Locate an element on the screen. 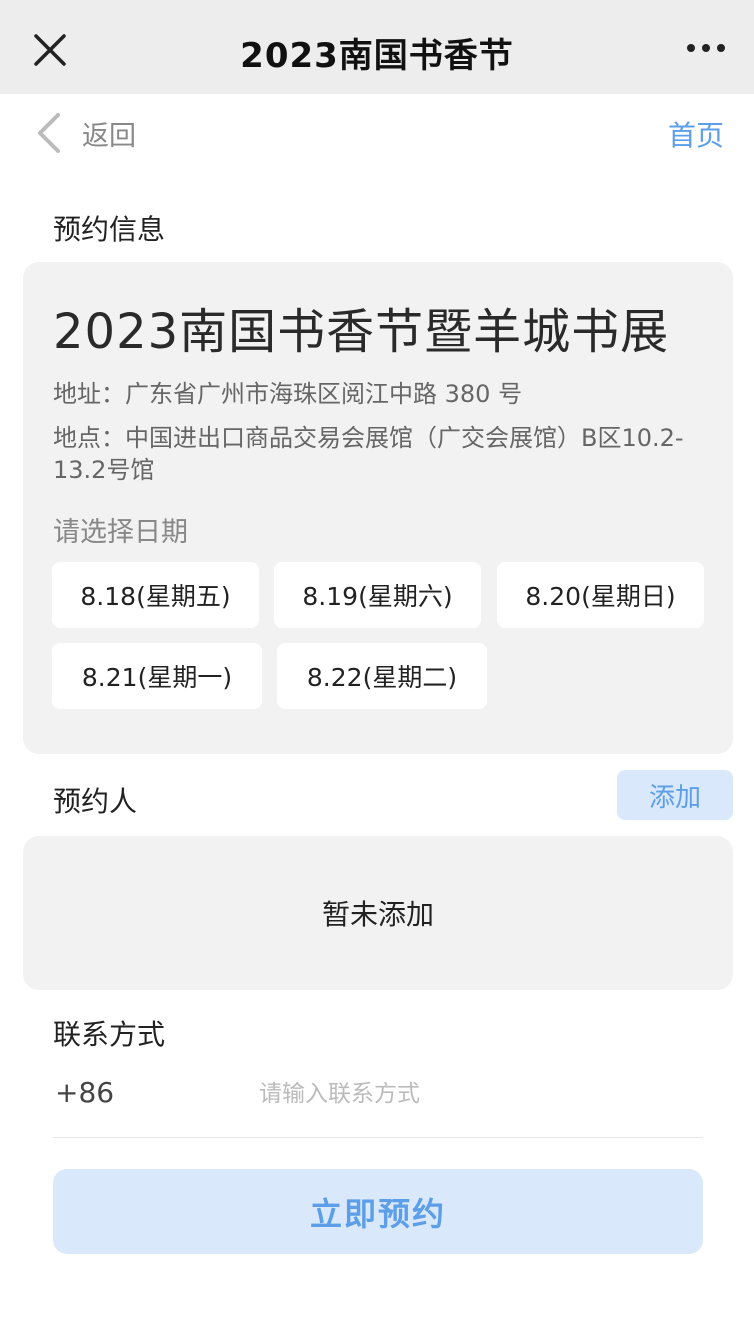 The height and width of the screenshot is (1334, 754). contact-row: +86 is located at coordinates (378, 1102).